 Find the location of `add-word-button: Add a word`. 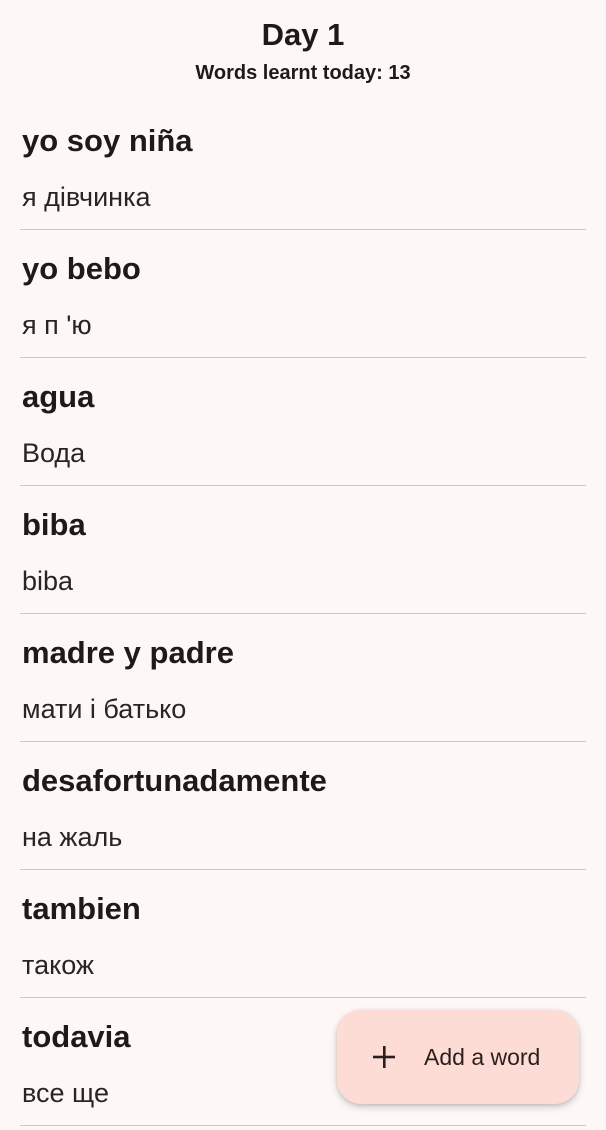

add-word-button: Add a word is located at coordinates (458, 1057).